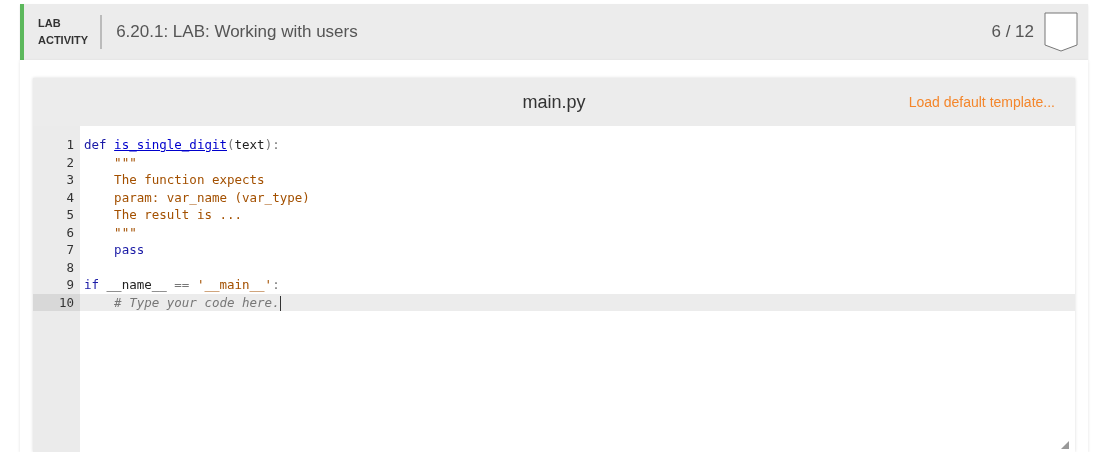 The width and height of the screenshot is (1103, 452). Describe the element at coordinates (70, 197) in the screenshot. I see `line-number: 4` at that location.